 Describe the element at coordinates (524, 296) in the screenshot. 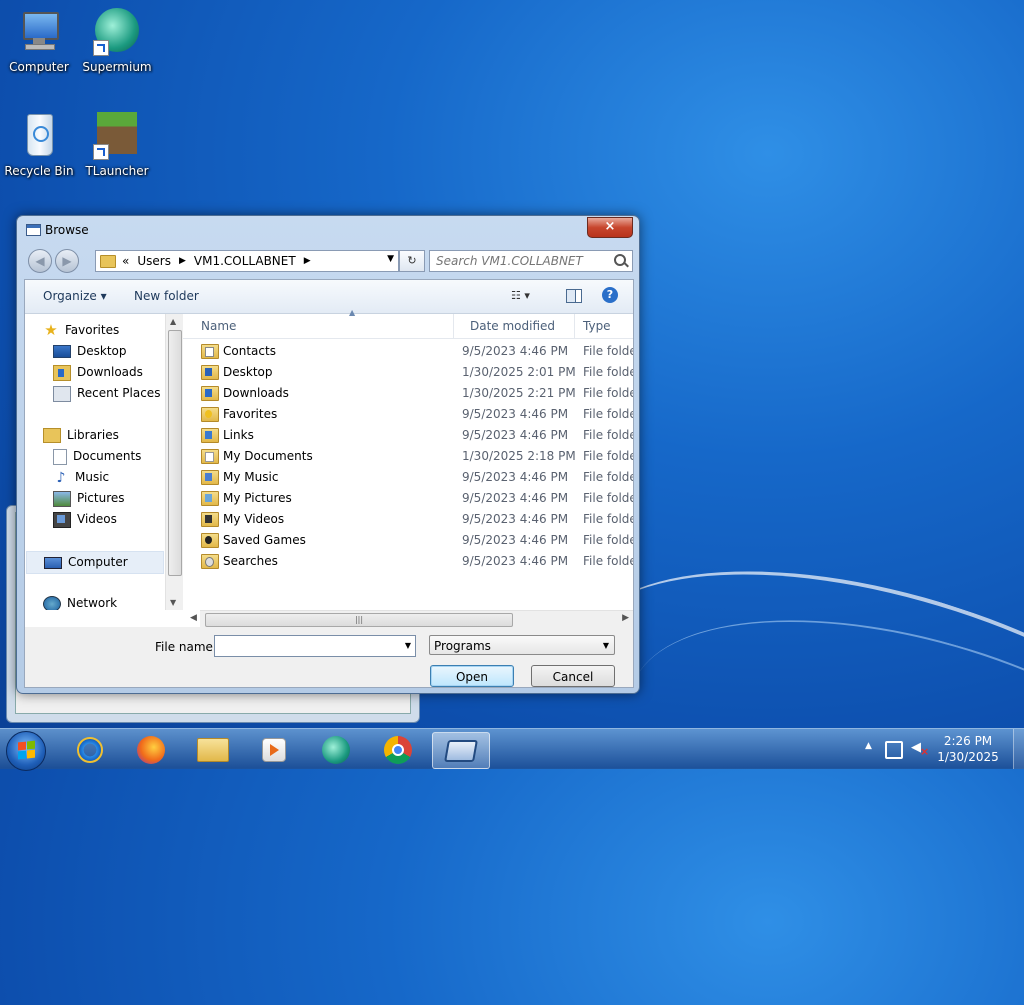

I see `view-options-button: ☷ ▾` at that location.